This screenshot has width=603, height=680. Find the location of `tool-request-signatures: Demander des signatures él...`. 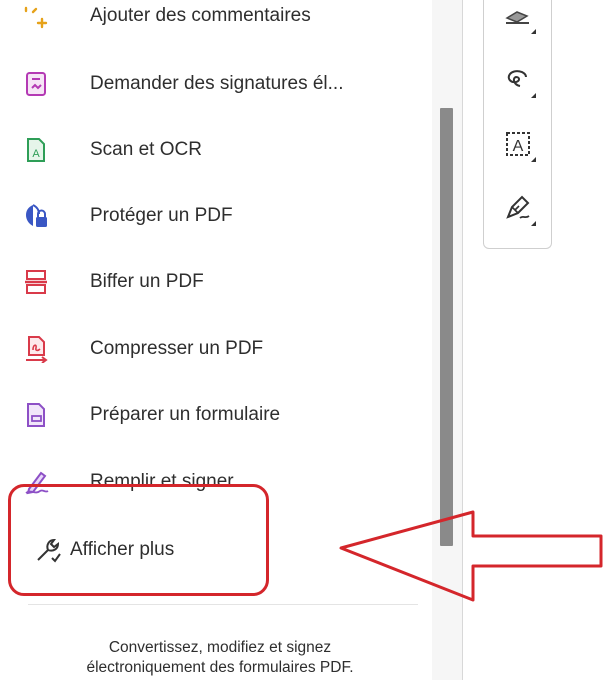

tool-request-signatures: Demander des signatures él... is located at coordinates (216, 84).